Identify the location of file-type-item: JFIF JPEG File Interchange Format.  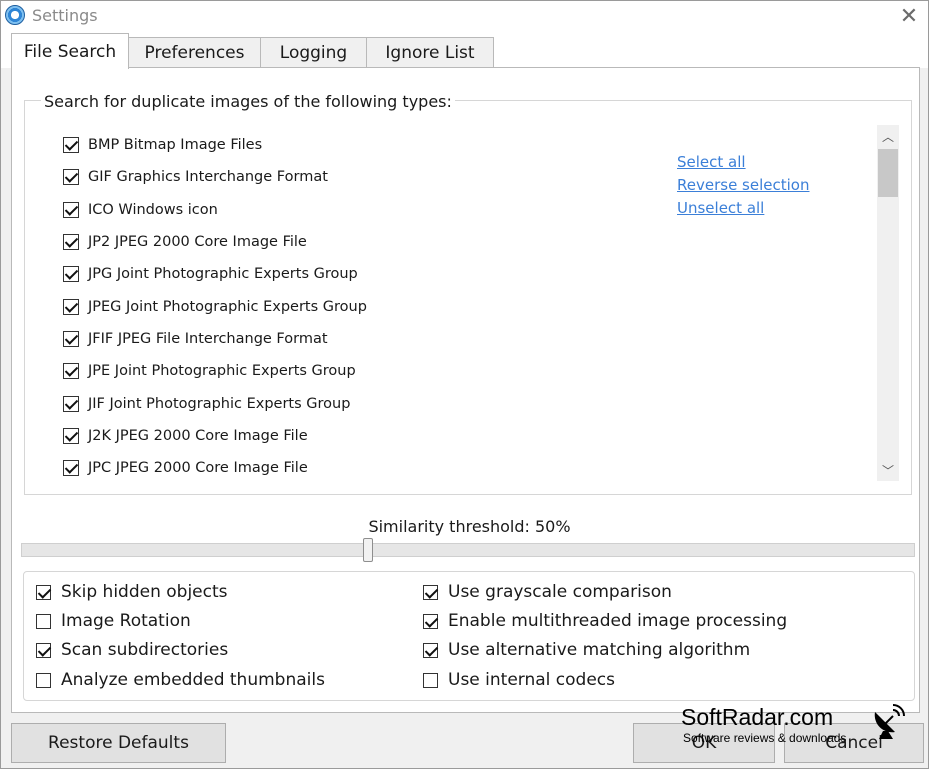
(363, 339).